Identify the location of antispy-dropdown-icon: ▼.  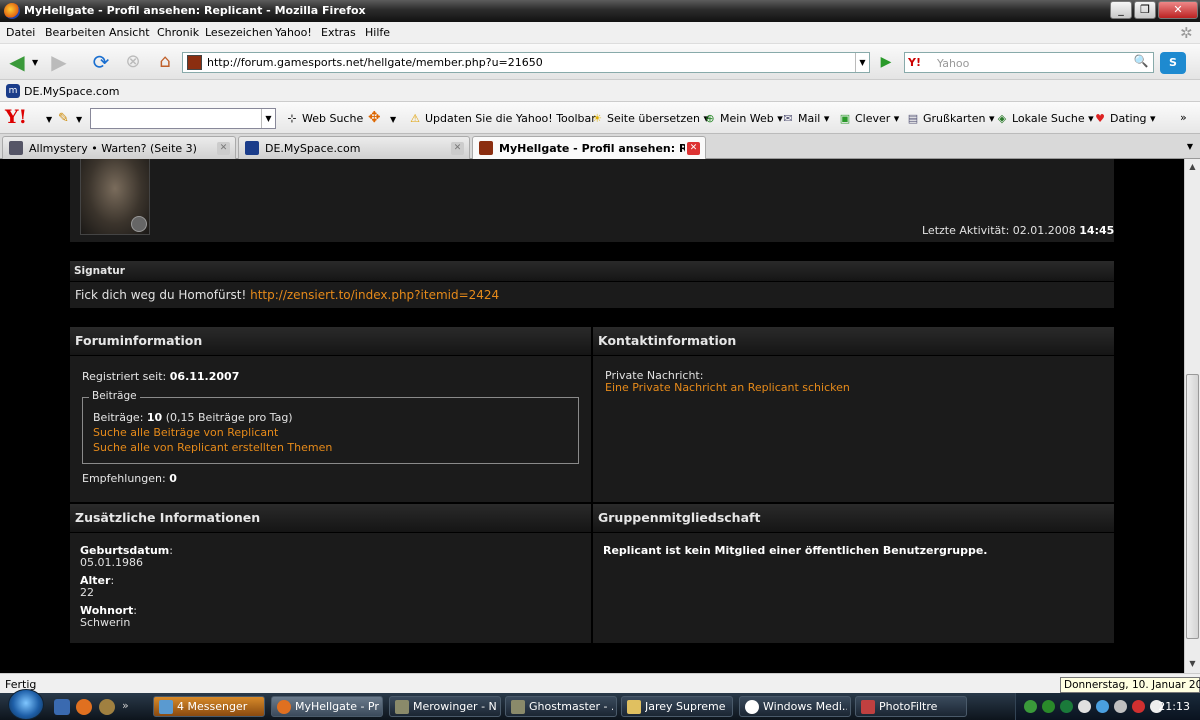
(393, 119).